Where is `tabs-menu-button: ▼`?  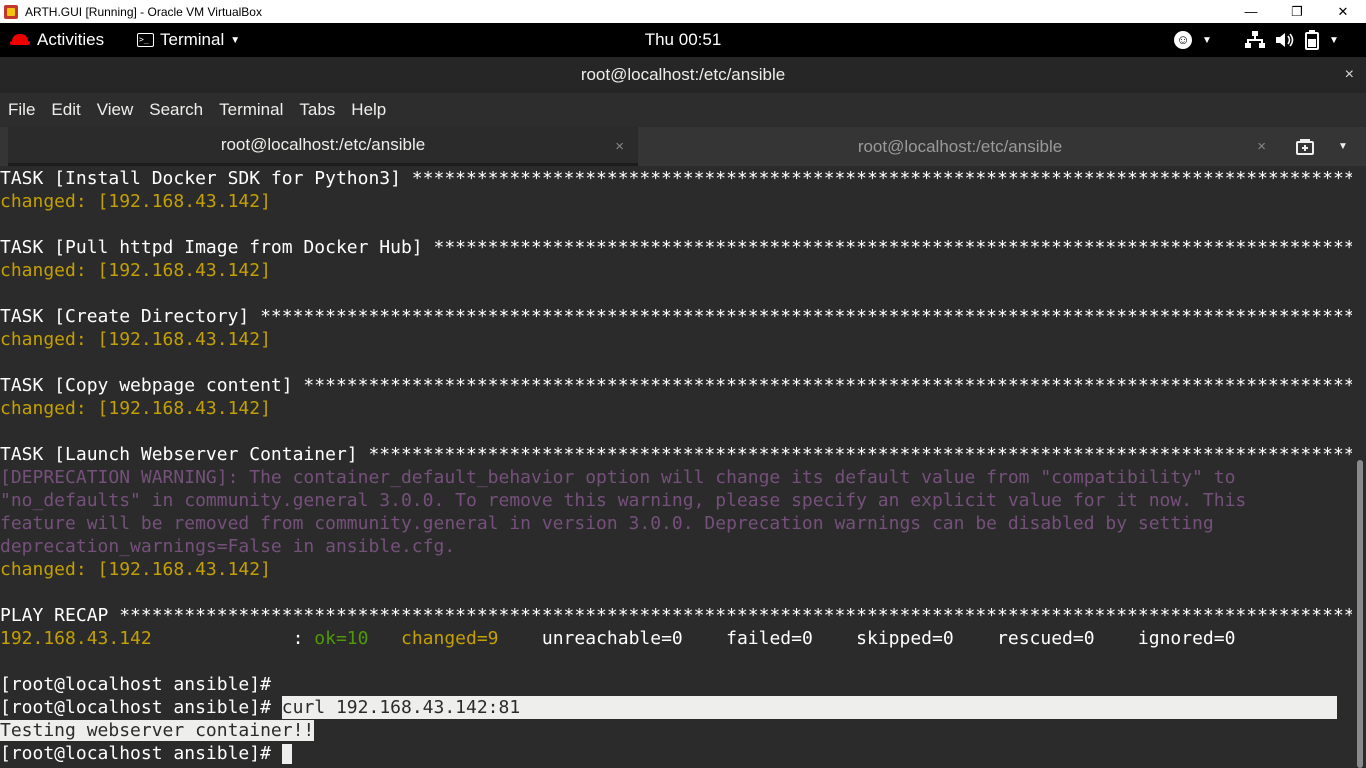
tabs-menu-button: ▼ is located at coordinates (1343, 146).